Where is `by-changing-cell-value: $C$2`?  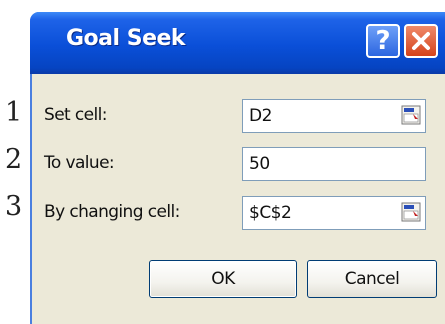
by-changing-cell-value: $C$2 is located at coordinates (270, 213).